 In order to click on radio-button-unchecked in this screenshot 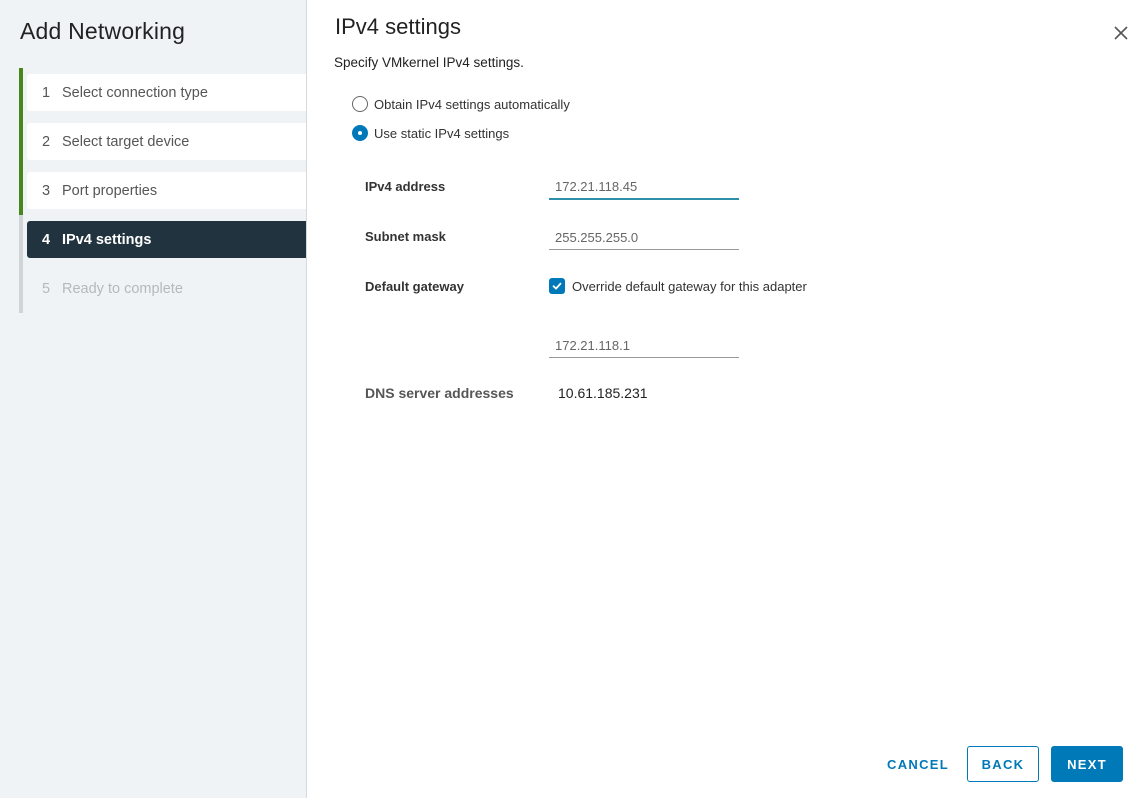, I will do `click(360, 104)`.